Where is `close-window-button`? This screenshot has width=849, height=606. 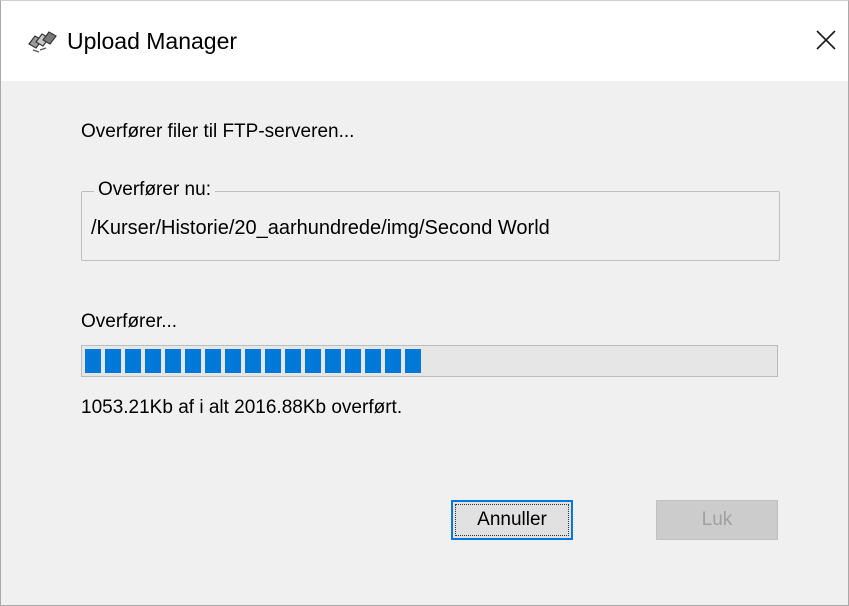 close-window-button is located at coordinates (826, 40).